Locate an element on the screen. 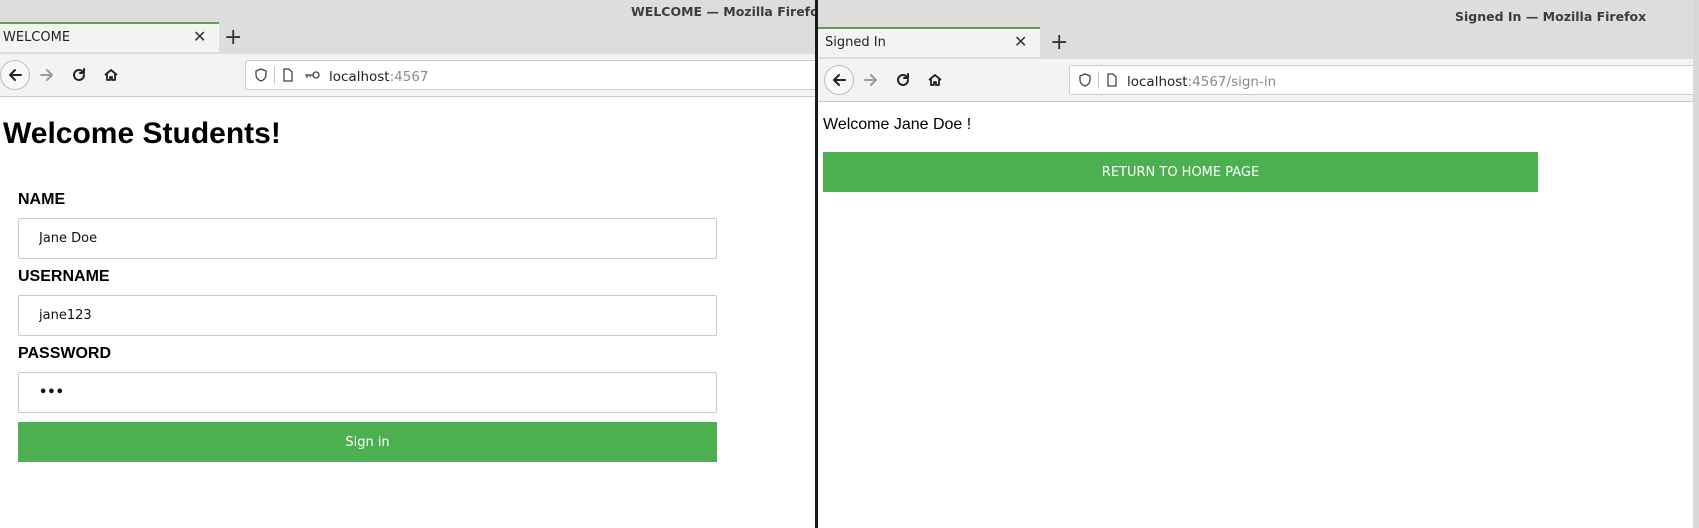  right-window-title: Signed In — Mozilla Firefox is located at coordinates (1551, 16).